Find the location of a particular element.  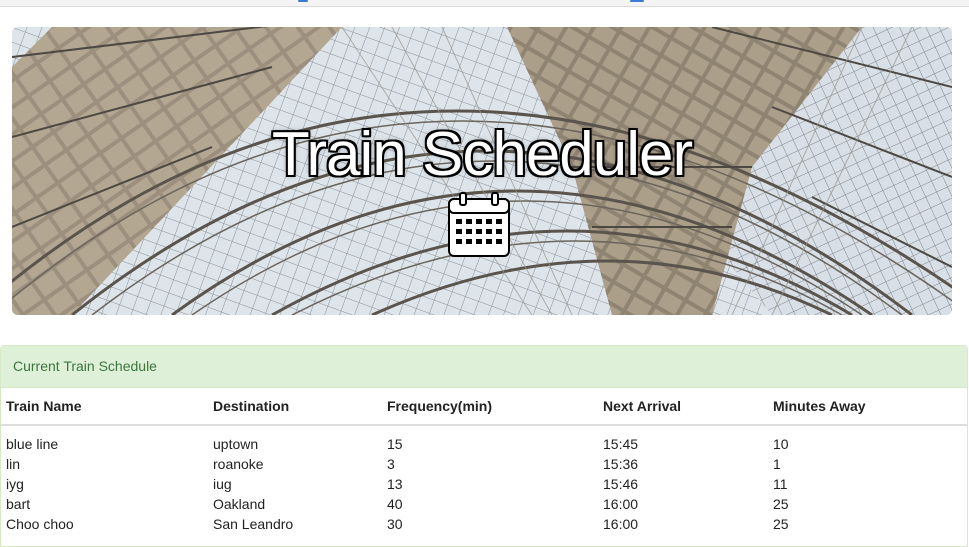

cell-next-arrival: 15:45 is located at coordinates (621, 444).